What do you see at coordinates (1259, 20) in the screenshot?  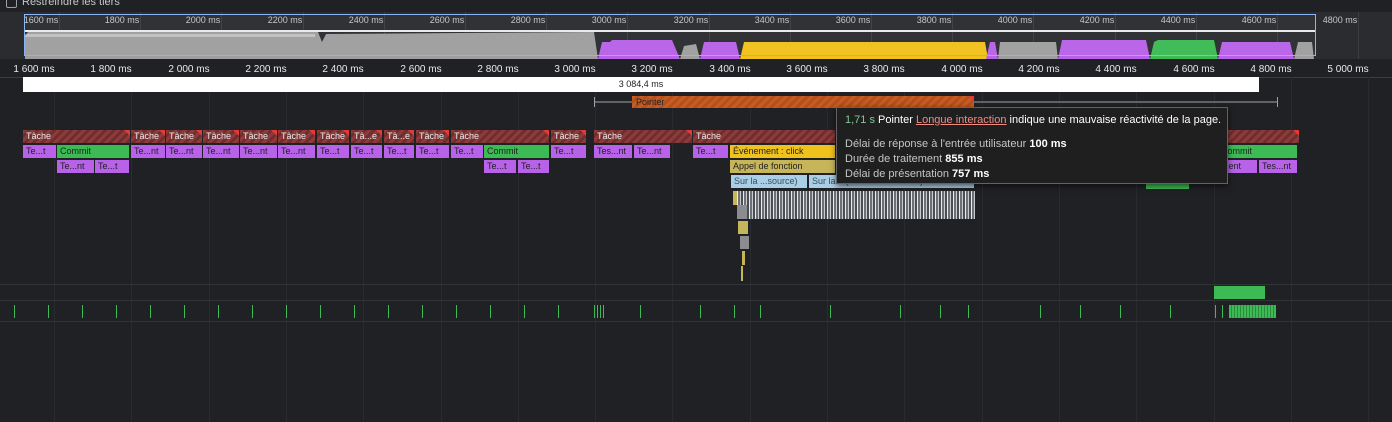 I see `overview-tick-label: 4600 ms` at bounding box center [1259, 20].